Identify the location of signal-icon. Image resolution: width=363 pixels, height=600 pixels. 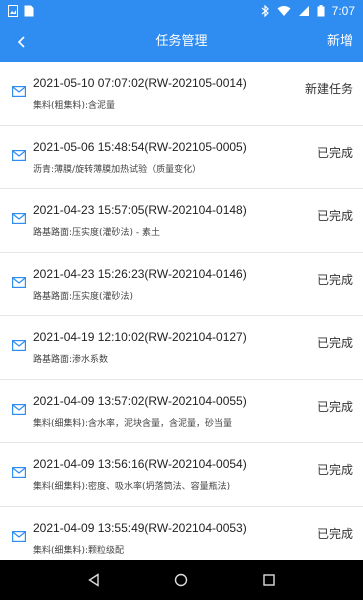
(303, 11).